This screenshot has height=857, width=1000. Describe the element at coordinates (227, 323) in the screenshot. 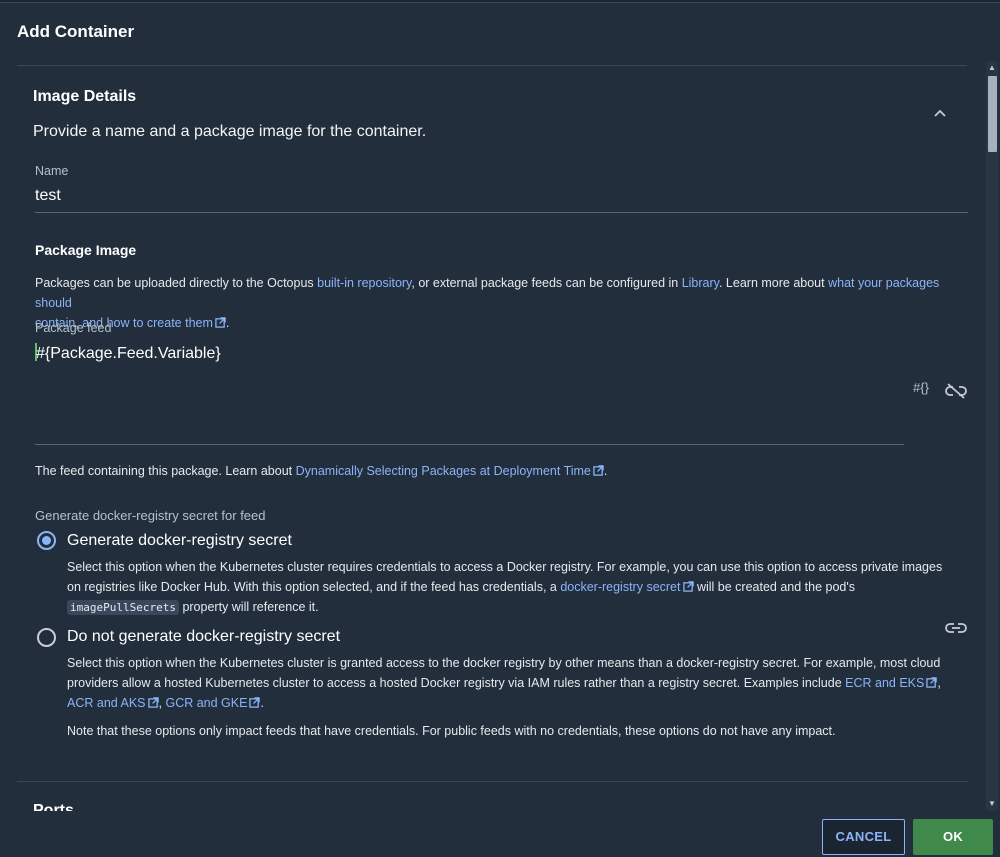

I see `desc-text: .` at that location.